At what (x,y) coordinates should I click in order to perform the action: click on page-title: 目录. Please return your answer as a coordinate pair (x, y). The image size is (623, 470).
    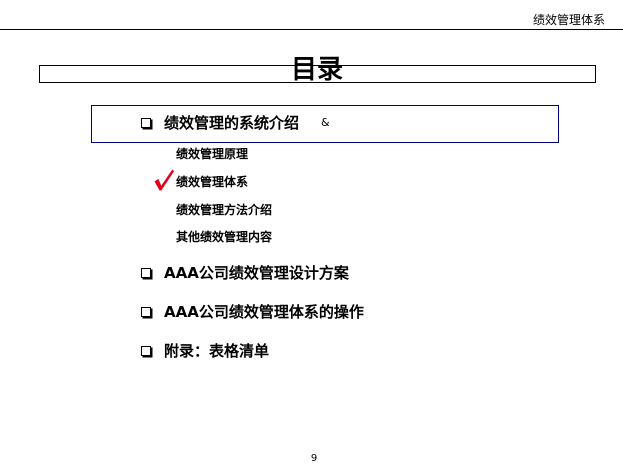
    Looking at the image, I should click on (316, 70).